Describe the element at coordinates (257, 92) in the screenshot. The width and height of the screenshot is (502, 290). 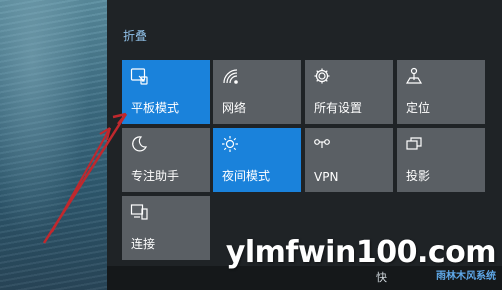
I see `tile-network: 网络` at that location.